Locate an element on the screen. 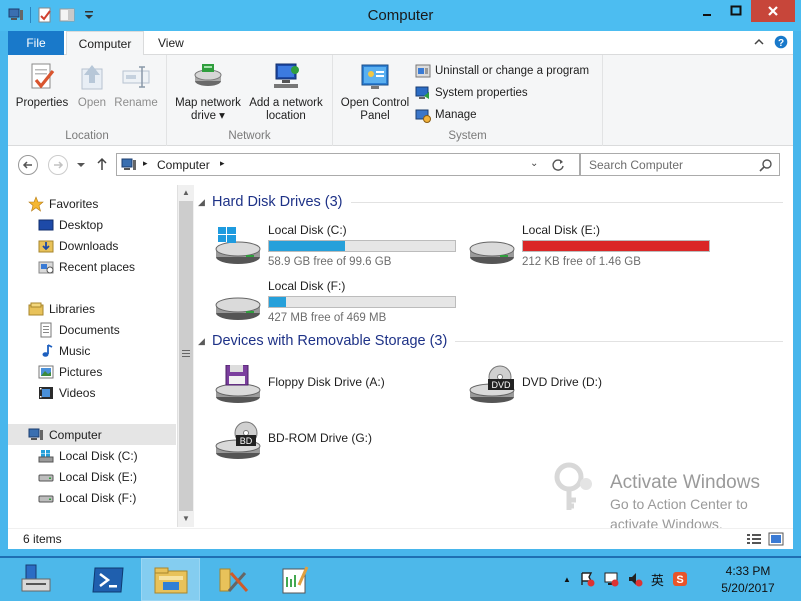 This screenshot has width=801, height=601. notepad-icon is located at coordinates (295, 579).